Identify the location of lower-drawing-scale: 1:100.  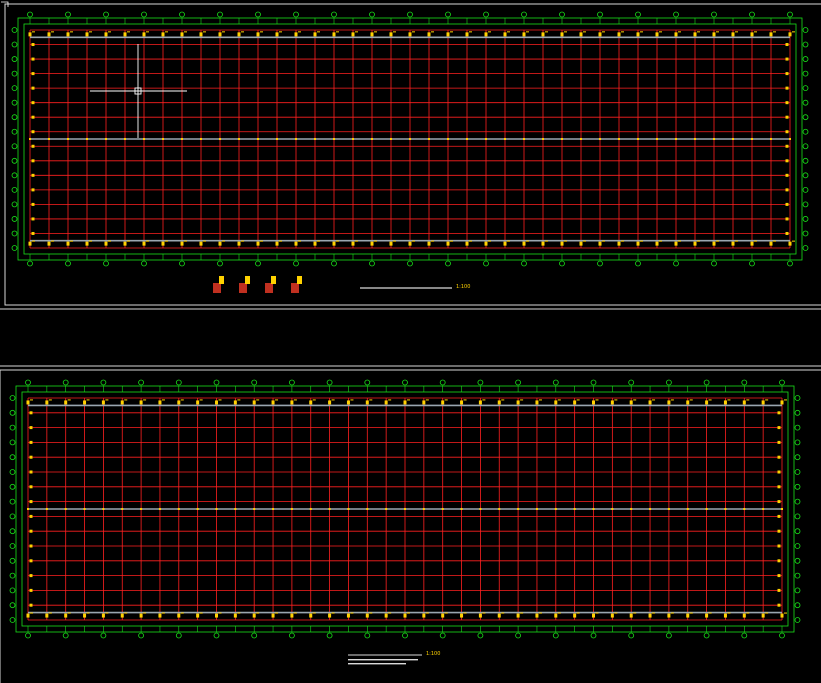
(433, 654).